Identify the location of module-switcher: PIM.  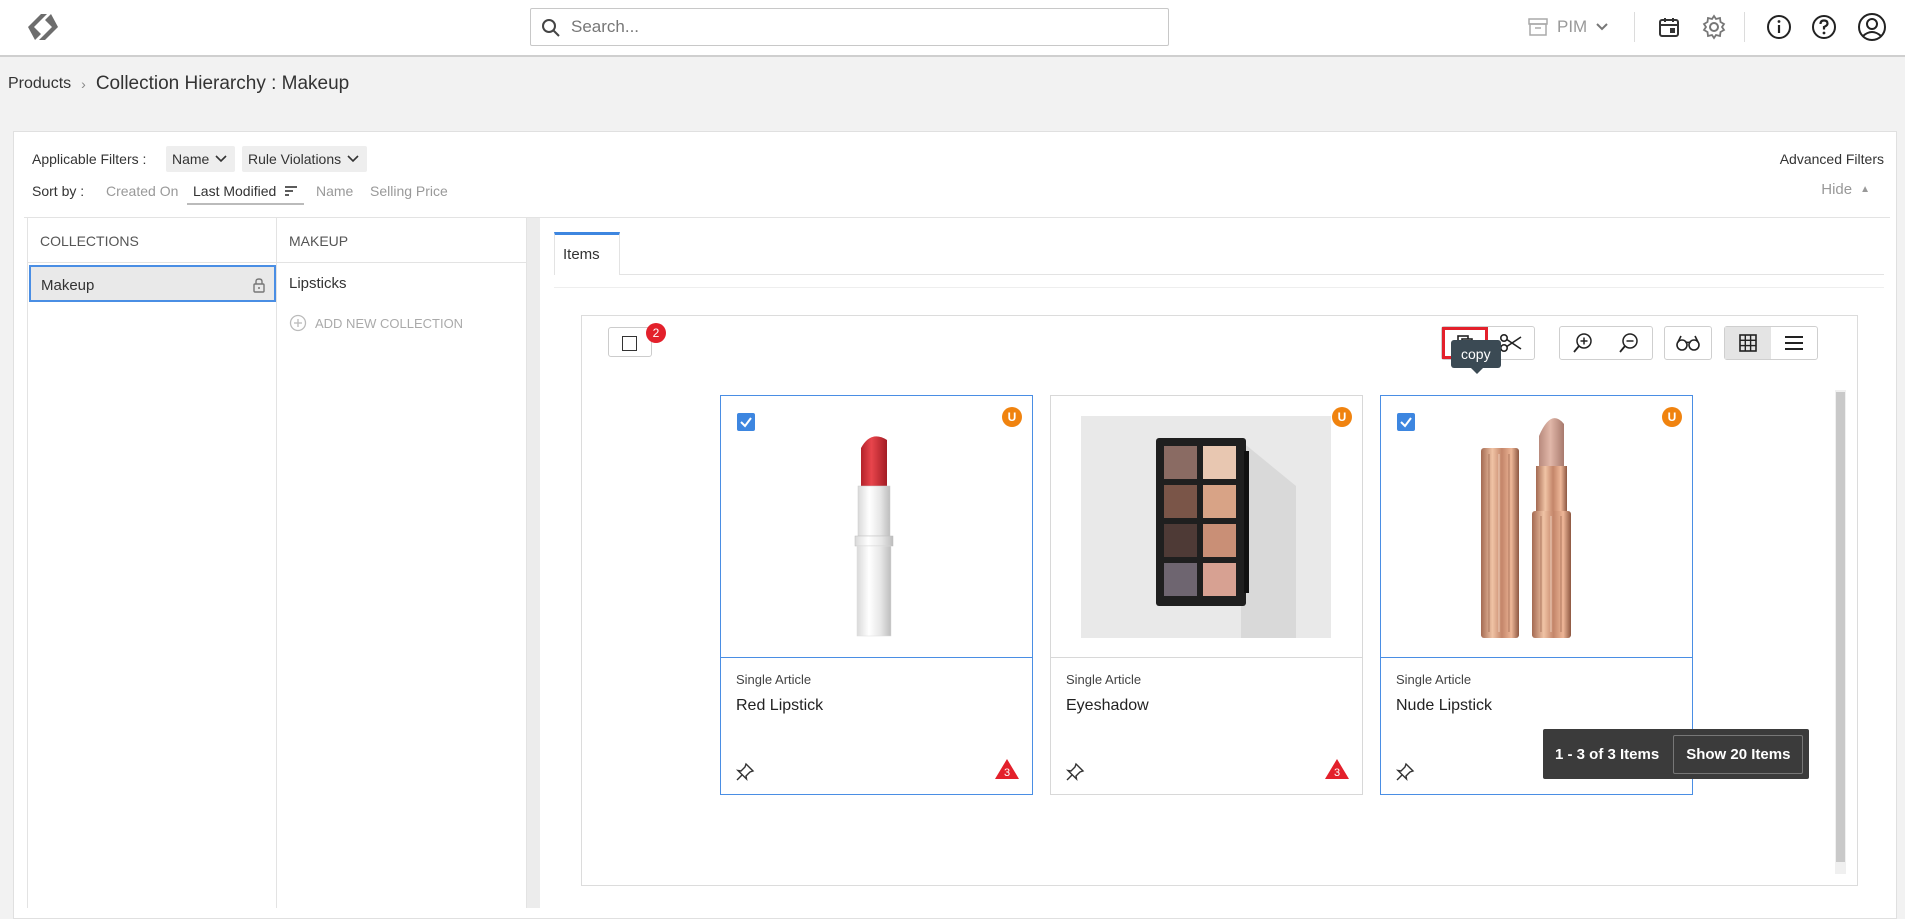
(1568, 27).